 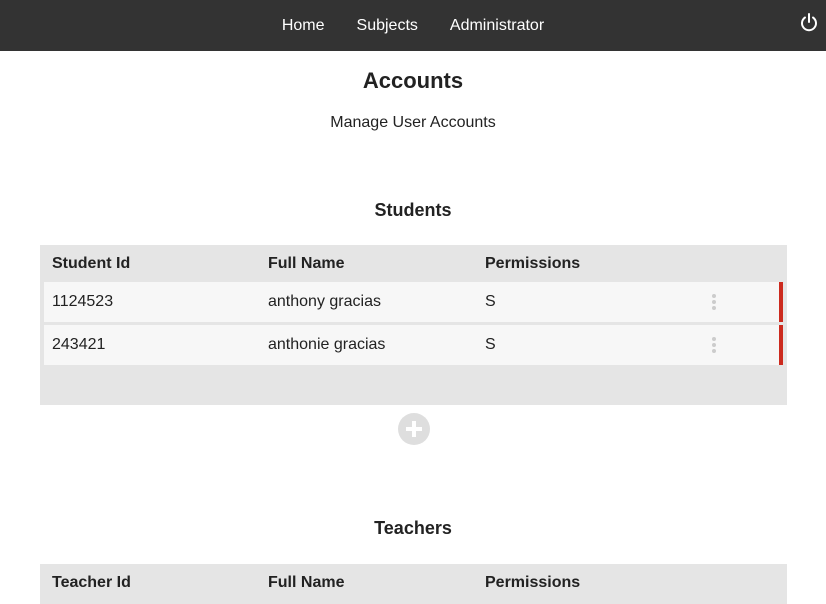 What do you see at coordinates (327, 344) in the screenshot?
I see `full-name-cell: anthonie gracias` at bounding box center [327, 344].